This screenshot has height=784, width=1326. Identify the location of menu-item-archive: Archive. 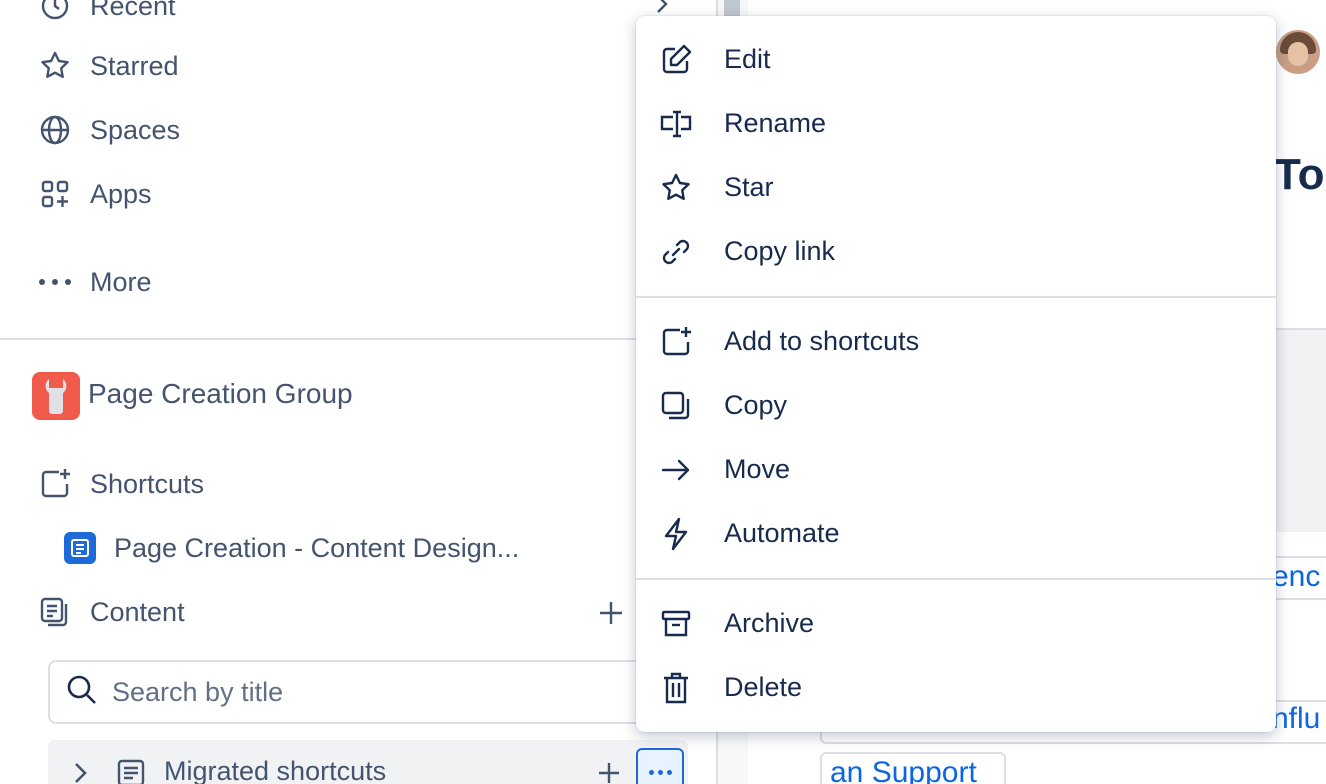
(956, 624).